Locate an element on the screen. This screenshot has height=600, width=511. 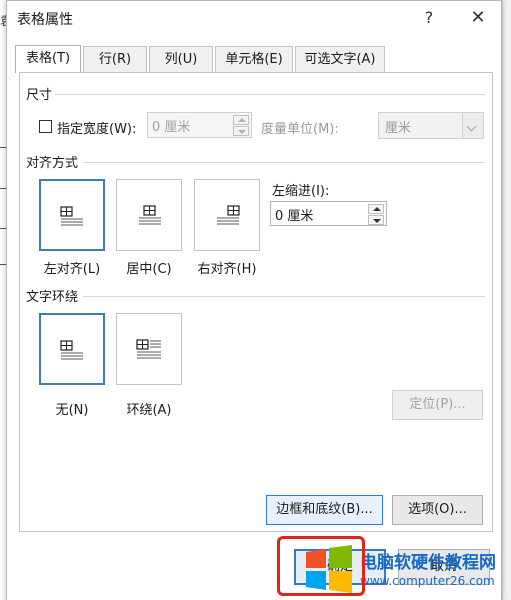
alignment-section-title: 对齐方式 is located at coordinates (52, 163).